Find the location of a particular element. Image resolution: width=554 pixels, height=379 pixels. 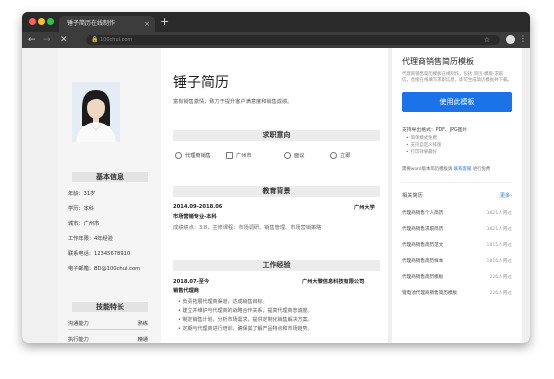

related-resume-item: 锂电池代理商销售简历模板 226人用过 is located at coordinates (457, 293).